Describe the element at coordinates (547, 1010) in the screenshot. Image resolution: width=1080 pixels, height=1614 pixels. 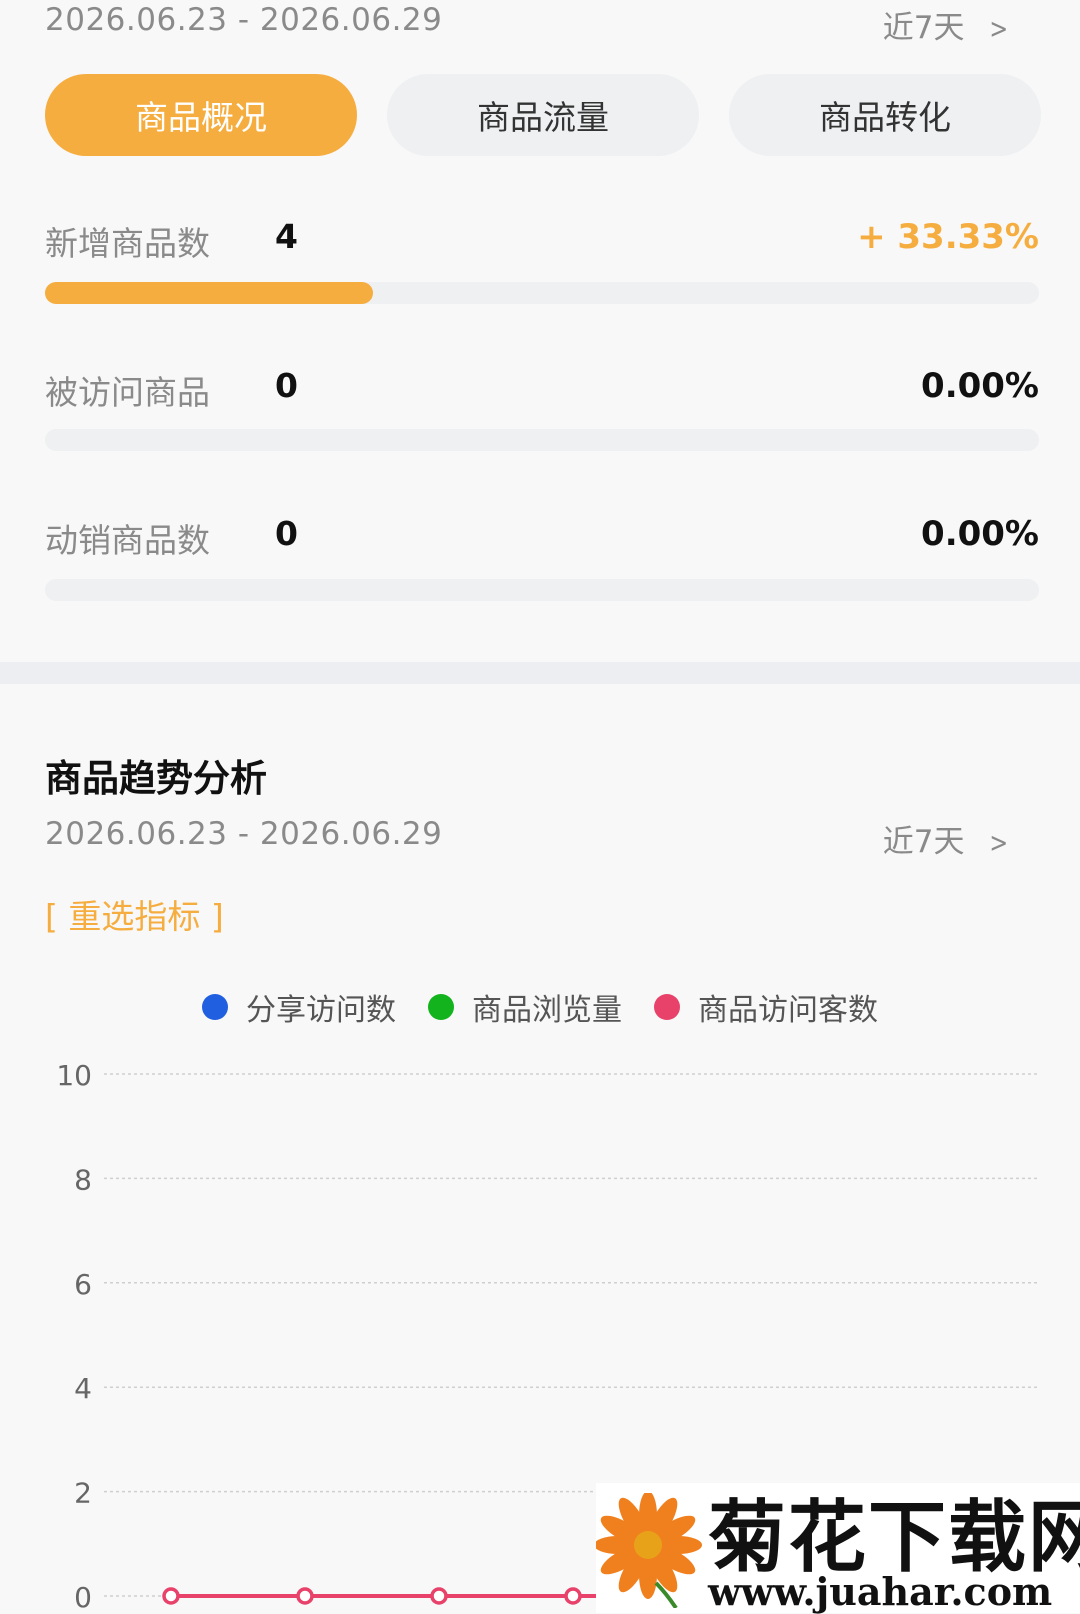
I see `legend-label: 商品浏览量` at that location.